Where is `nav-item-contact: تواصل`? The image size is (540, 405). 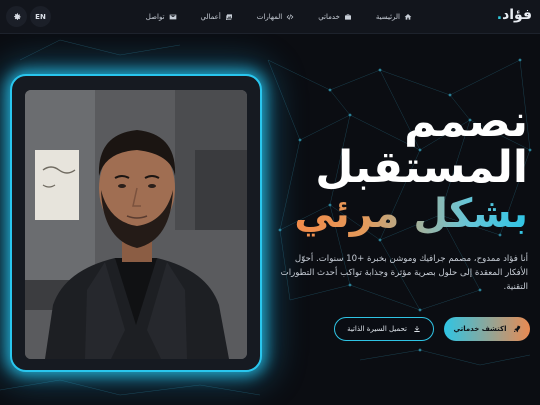 nav-item-contact: تواصل is located at coordinates (161, 17).